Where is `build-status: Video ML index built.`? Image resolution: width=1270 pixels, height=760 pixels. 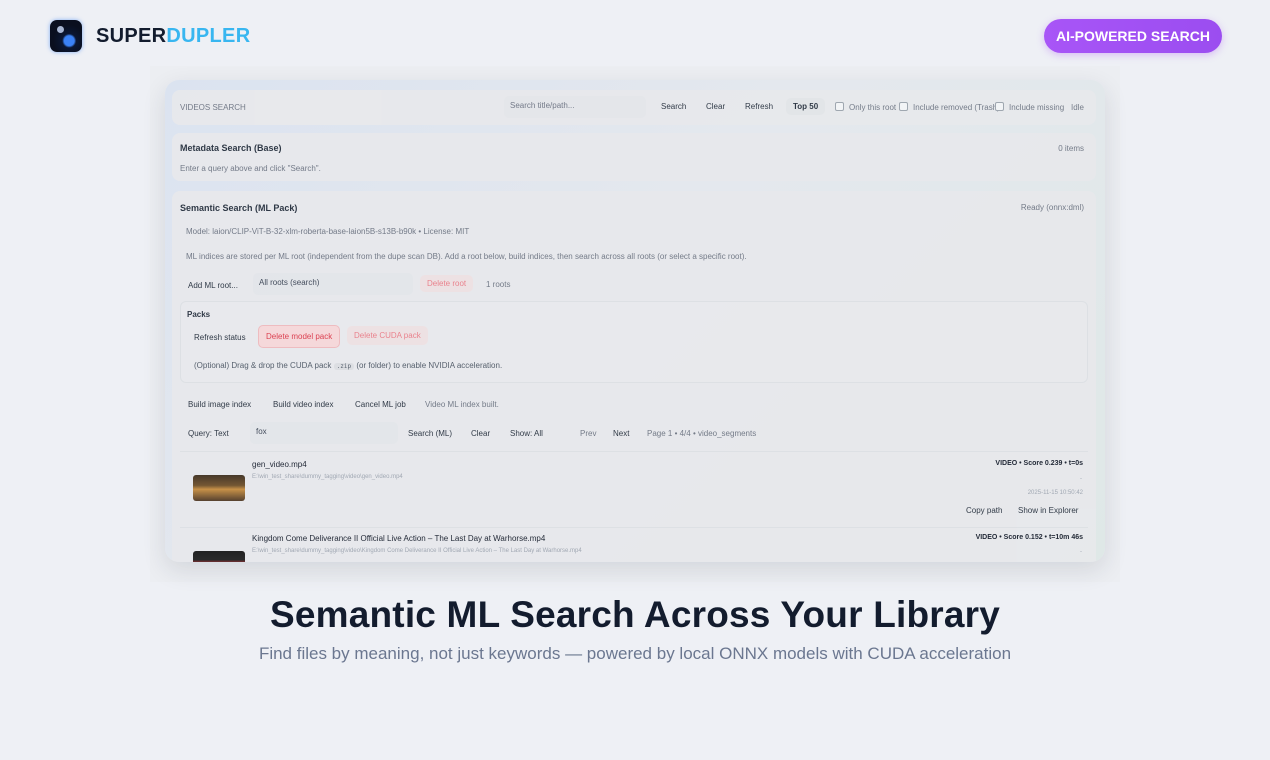
build-status: Video ML index built. is located at coordinates (462, 404).